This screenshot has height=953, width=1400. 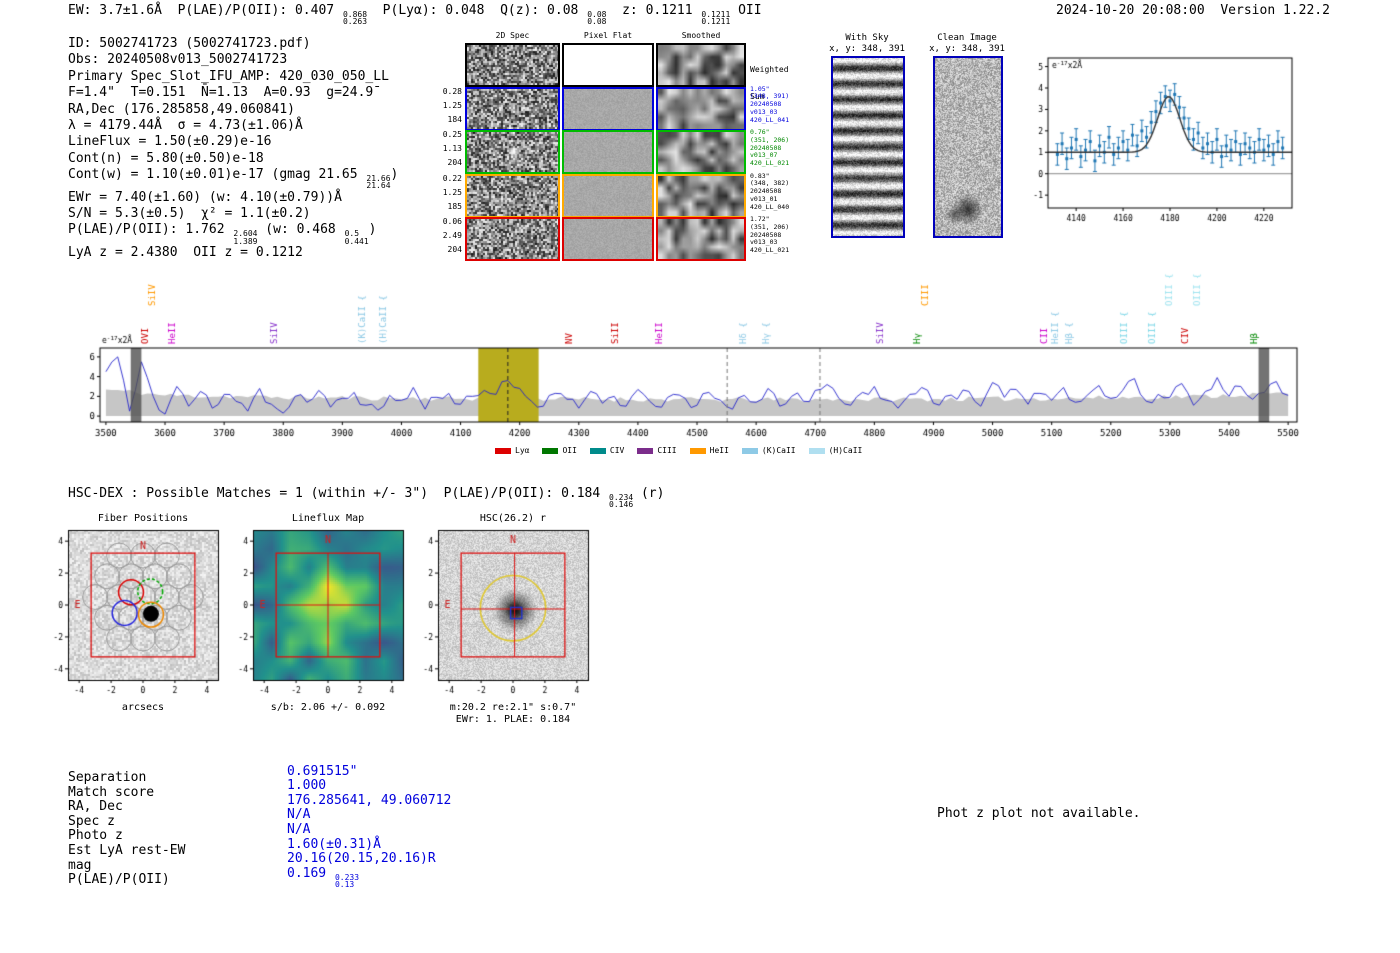 I want to click on info-line-5: λ = 4179.44Å σ = 4.73(±1.06)Å, so click(x=185, y=126).